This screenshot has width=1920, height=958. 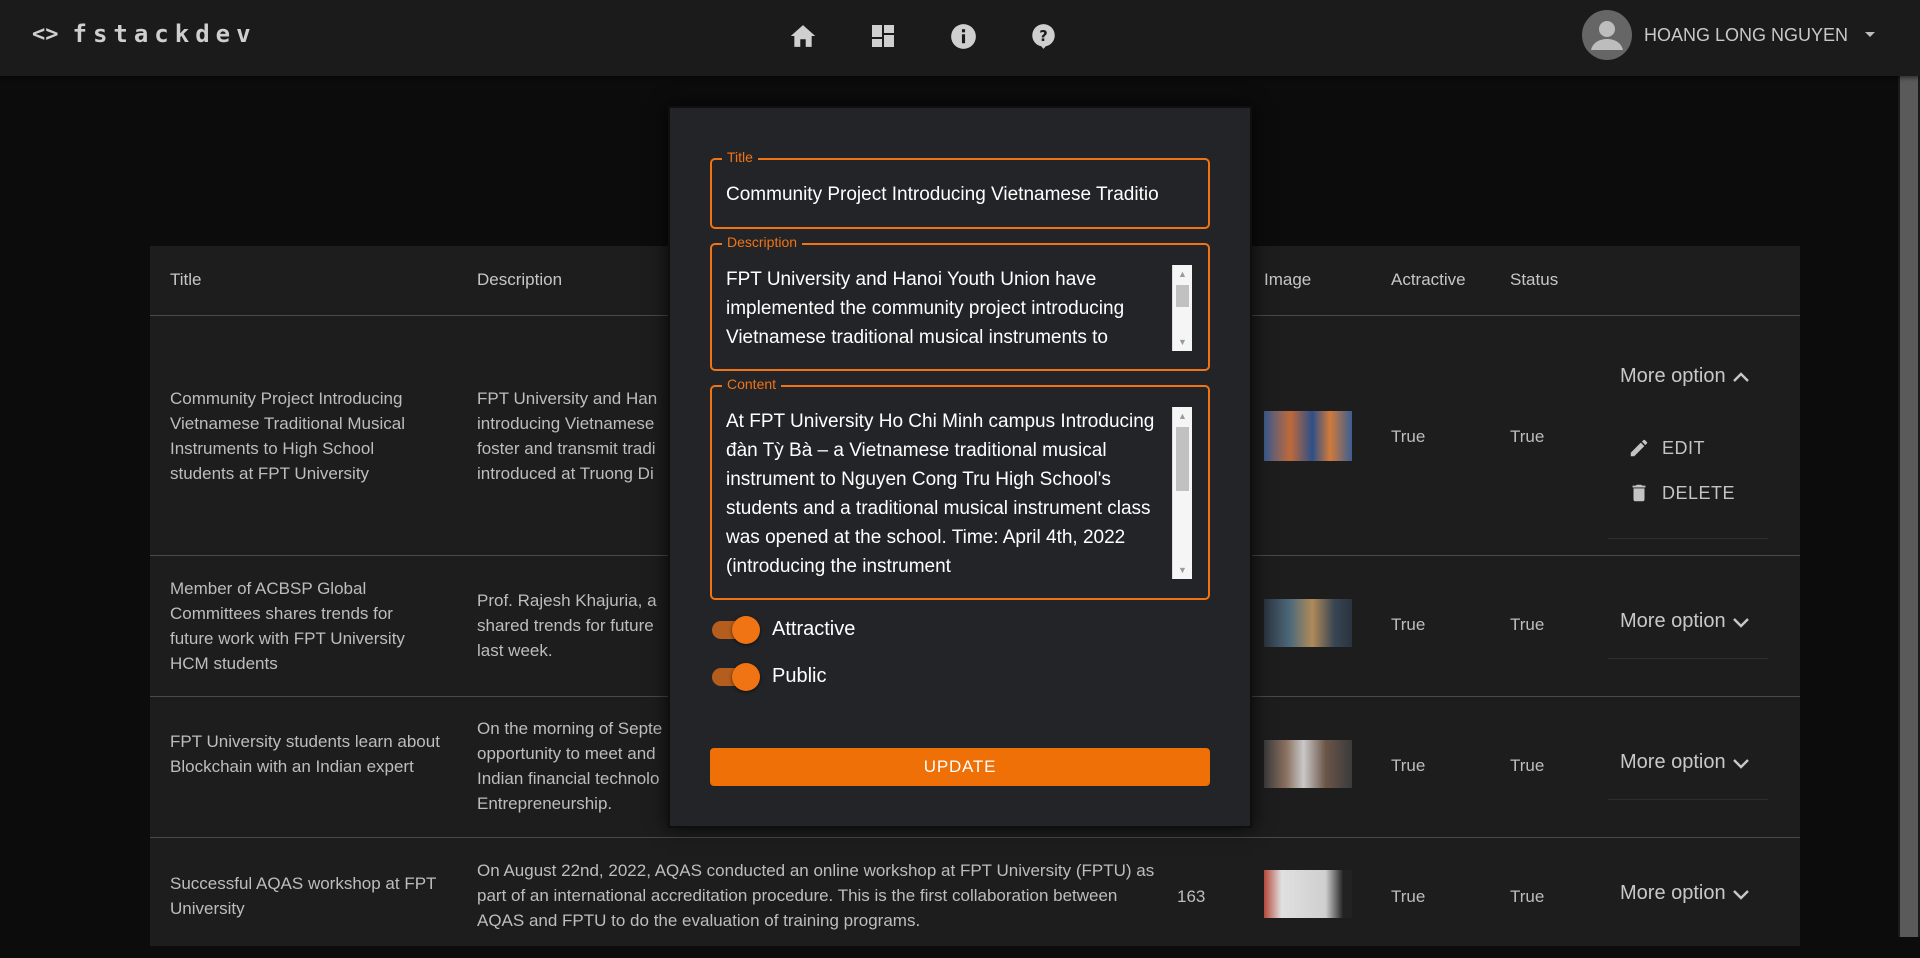 I want to click on chevron-up-icon, so click(x=1740, y=376).